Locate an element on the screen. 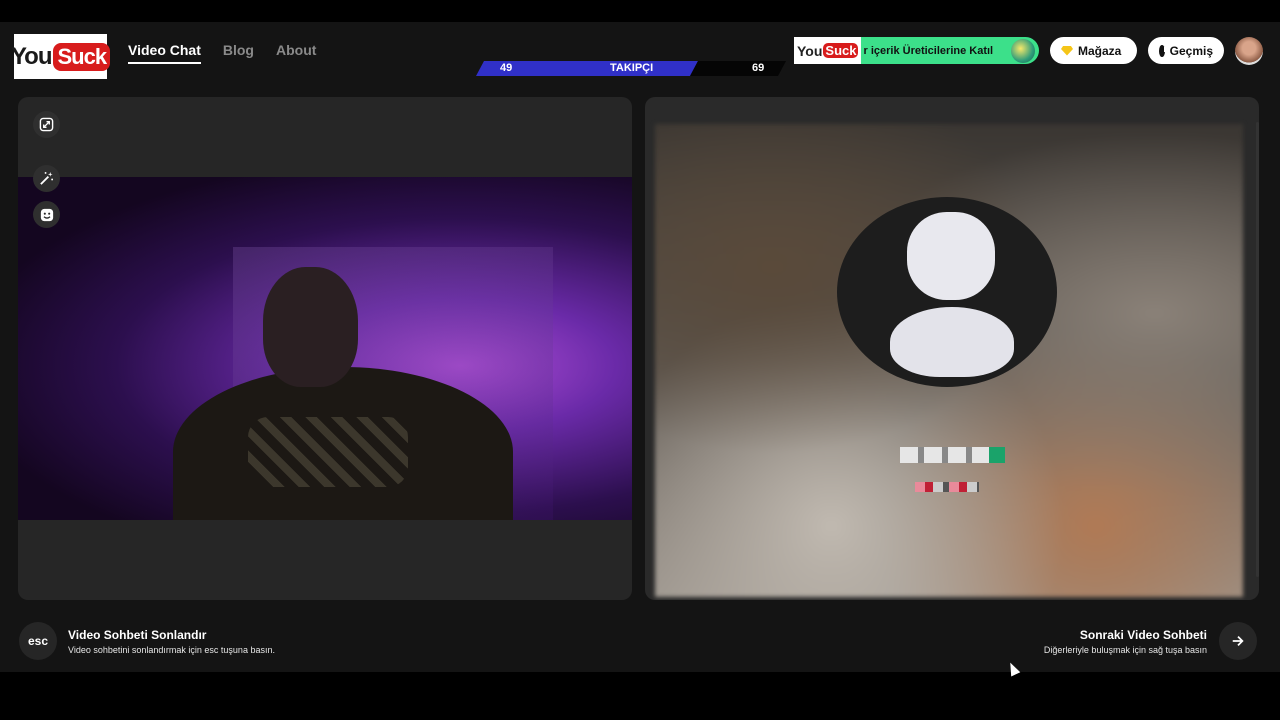 The height and width of the screenshot is (720, 1280). expand-button is located at coordinates (46, 124).